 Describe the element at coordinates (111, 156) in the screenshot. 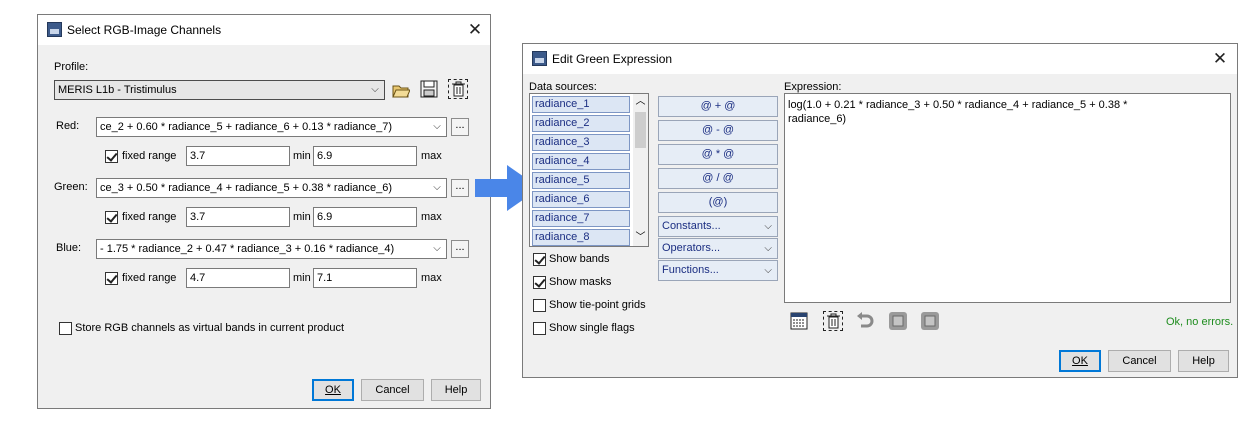

I see `red-fixed-range-checkbox` at that location.